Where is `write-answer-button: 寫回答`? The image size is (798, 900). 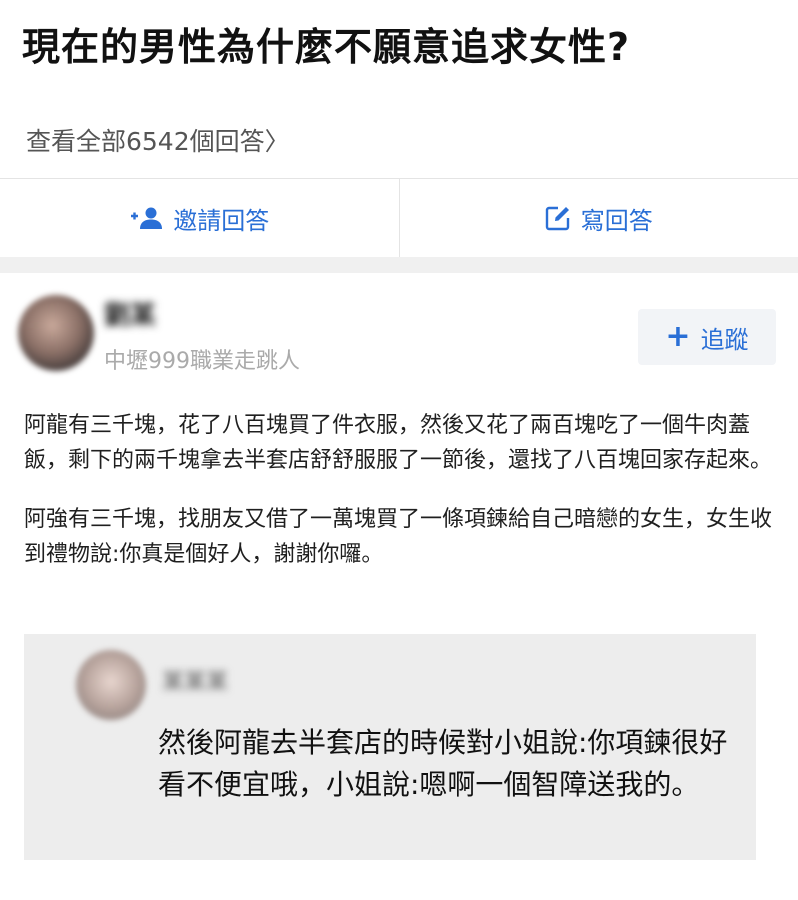 write-answer-button: 寫回答 is located at coordinates (599, 218).